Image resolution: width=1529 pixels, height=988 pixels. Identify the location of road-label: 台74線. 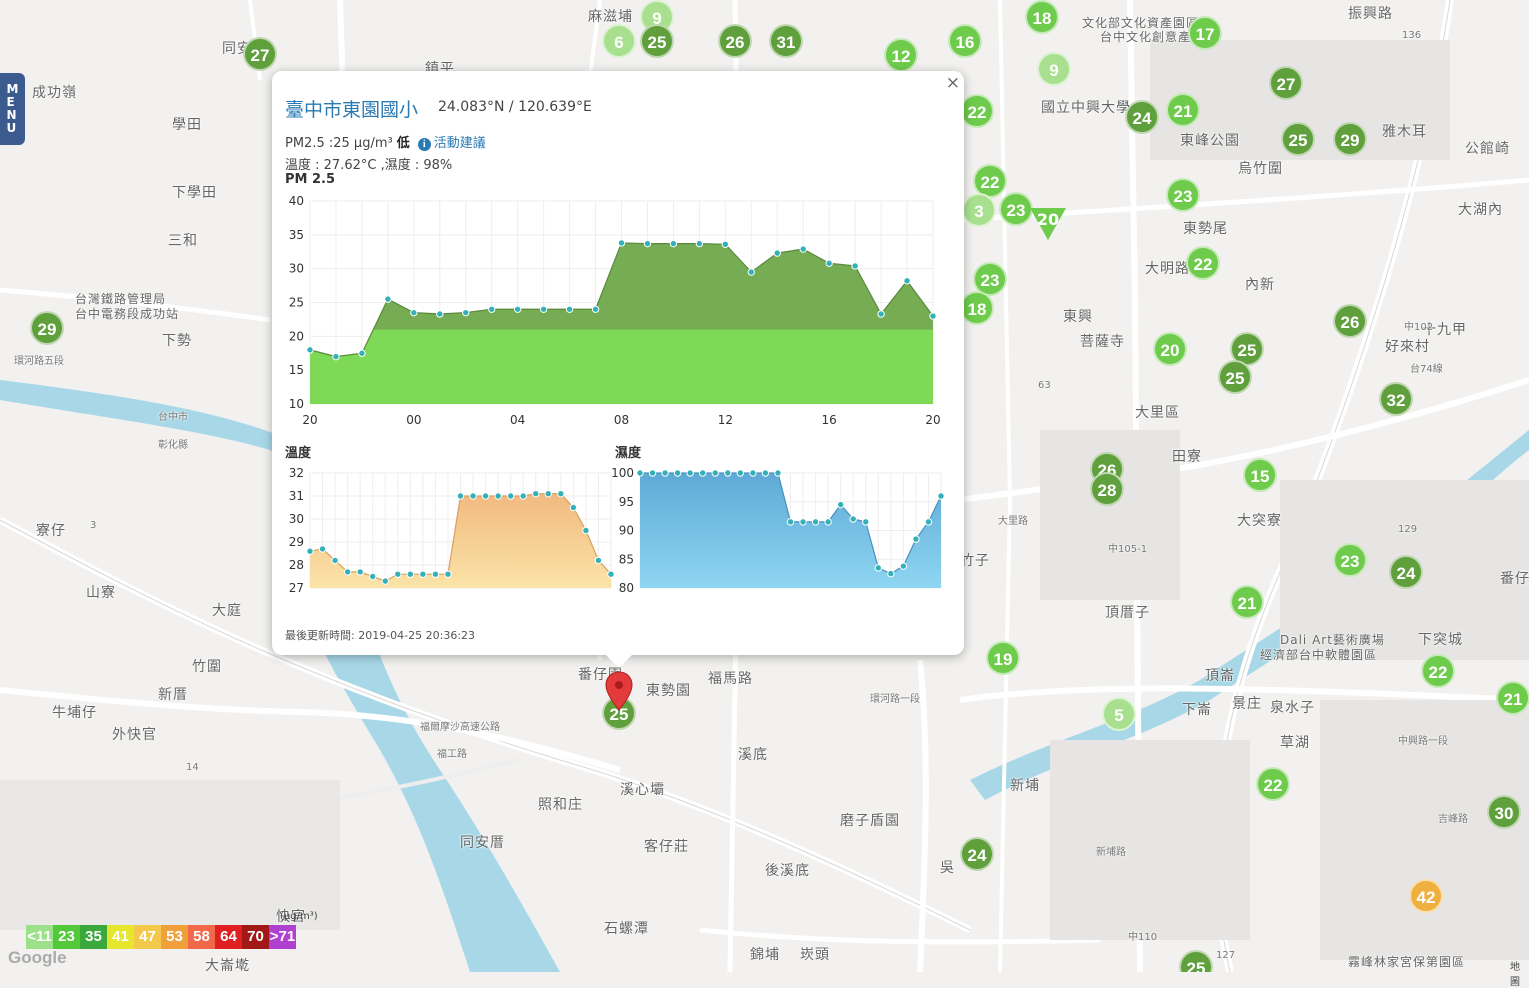
(1426, 369).